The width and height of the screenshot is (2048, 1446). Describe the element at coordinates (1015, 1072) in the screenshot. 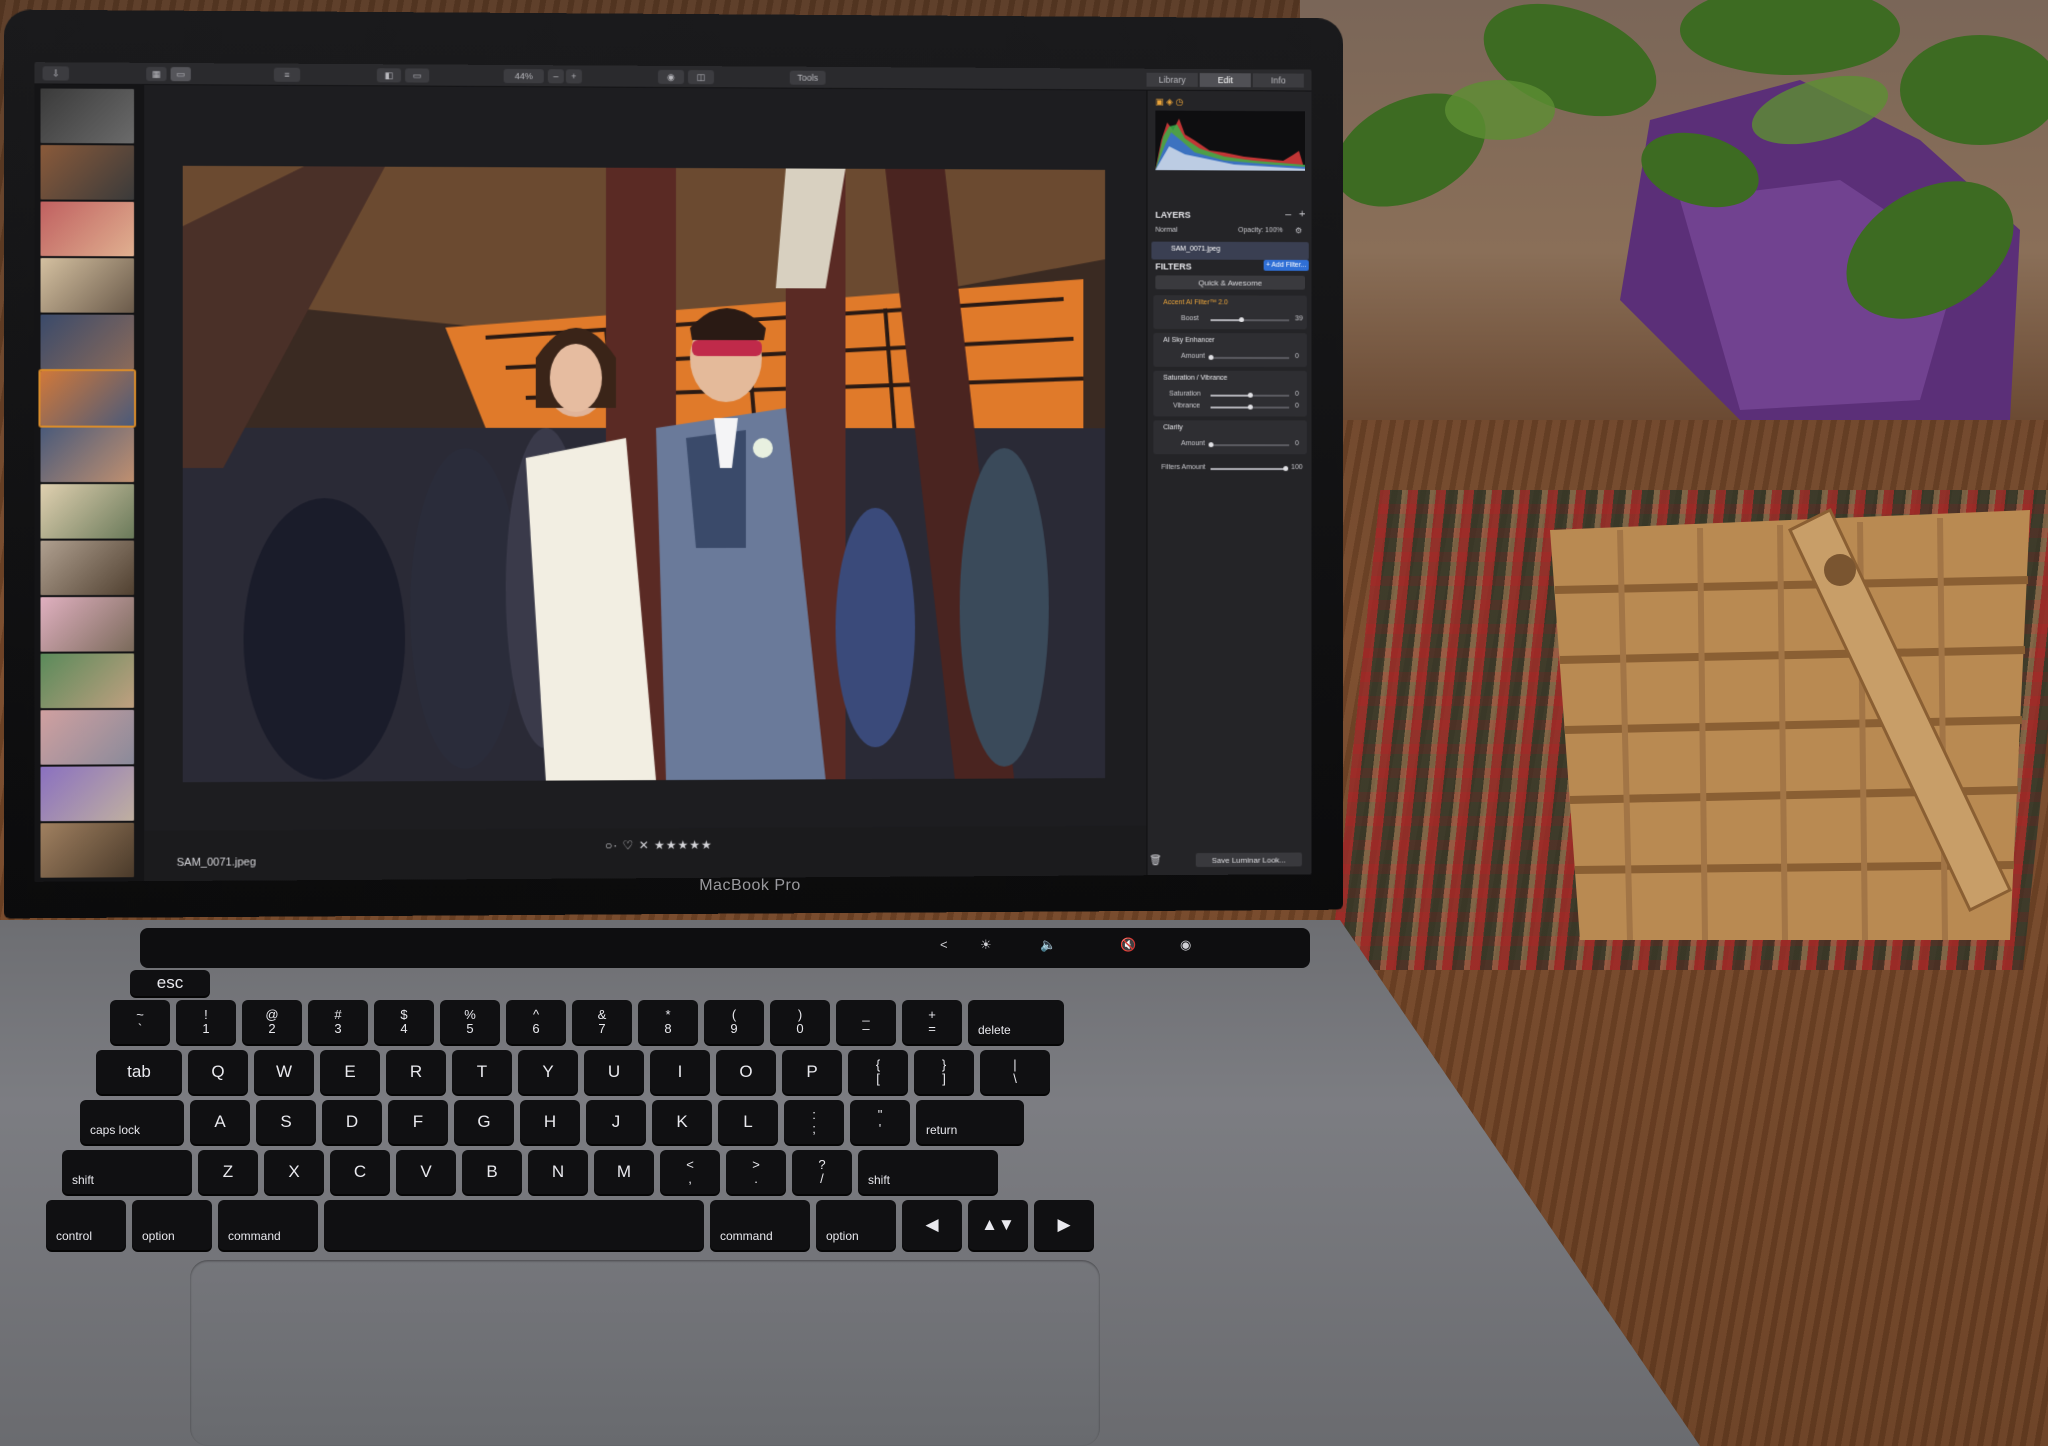

I see `keyboard-key: | \` at that location.